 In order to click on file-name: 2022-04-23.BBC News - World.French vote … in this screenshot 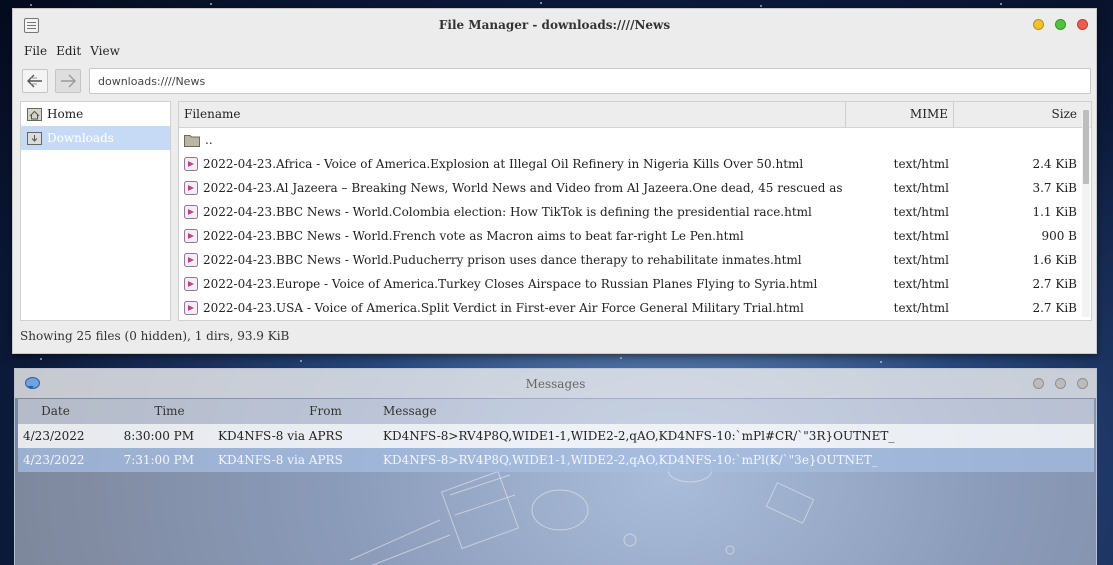, I will do `click(473, 236)`.